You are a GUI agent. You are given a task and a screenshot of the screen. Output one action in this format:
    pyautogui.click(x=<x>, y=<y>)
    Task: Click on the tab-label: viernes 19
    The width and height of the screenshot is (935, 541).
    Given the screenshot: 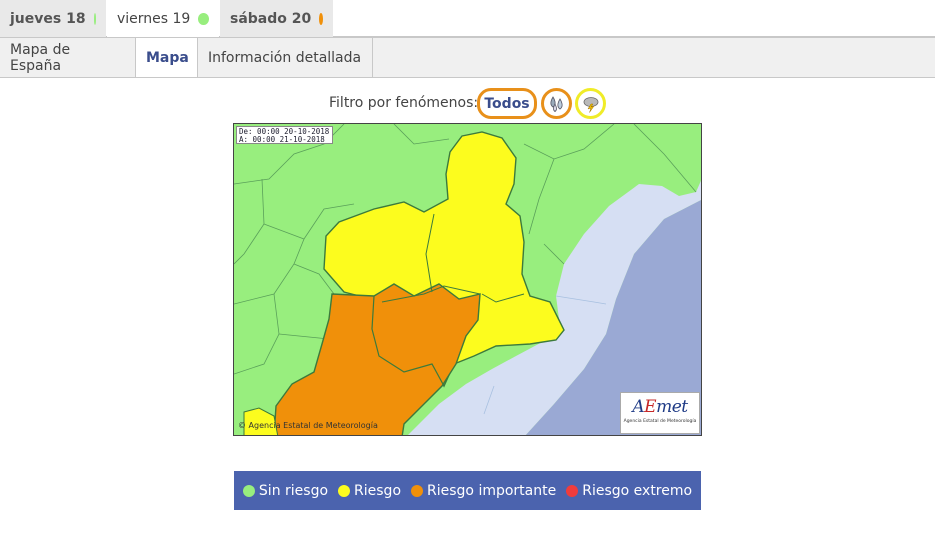 What is the action you would take?
    pyautogui.click(x=154, y=18)
    